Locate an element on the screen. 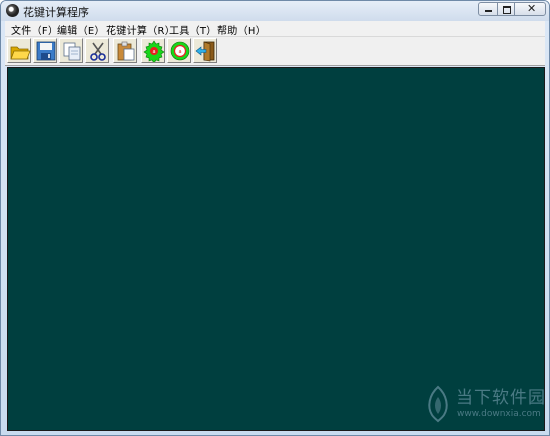 Image resolution: width=550 pixels, height=436 pixels. maximize-icon is located at coordinates (507, 10).